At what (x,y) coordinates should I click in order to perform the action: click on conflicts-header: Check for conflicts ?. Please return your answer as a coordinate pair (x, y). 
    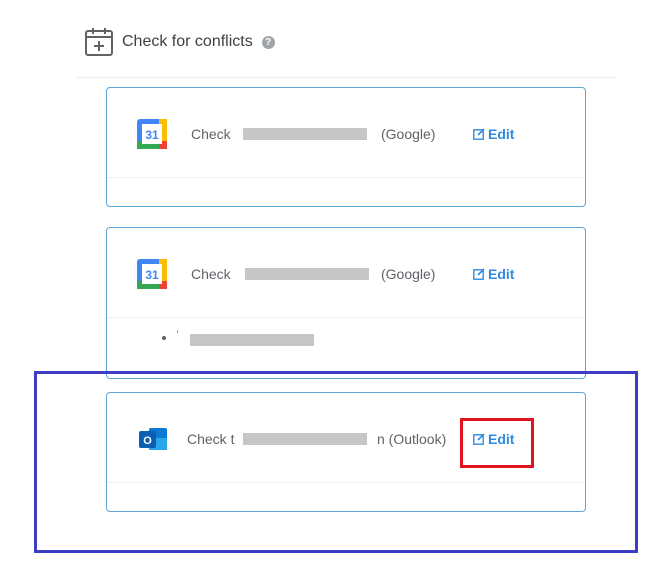
    Looking at the image, I should click on (179, 42).